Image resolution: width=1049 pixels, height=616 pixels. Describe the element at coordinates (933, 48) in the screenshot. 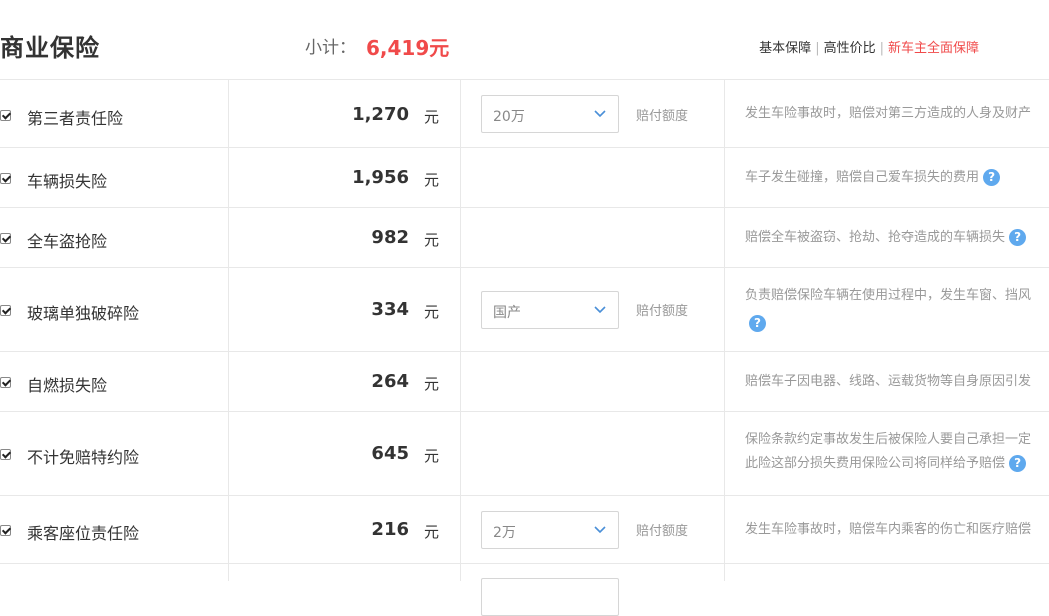

I see `plan-new-owner-full: 新车主全面保障` at that location.